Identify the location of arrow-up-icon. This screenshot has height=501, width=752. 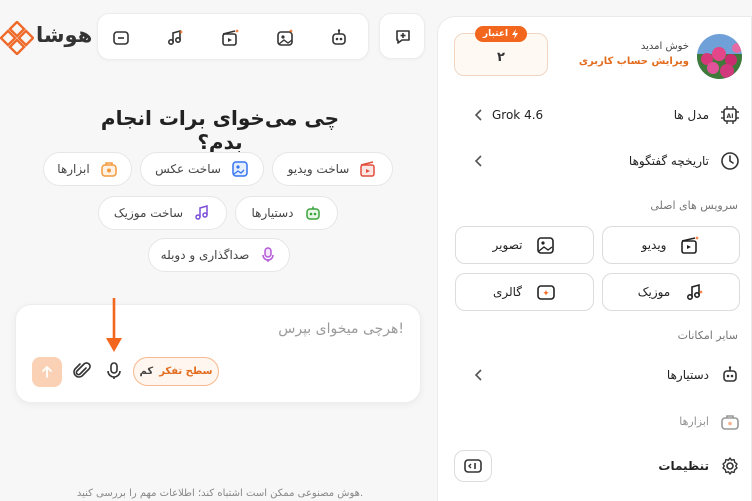
(47, 372).